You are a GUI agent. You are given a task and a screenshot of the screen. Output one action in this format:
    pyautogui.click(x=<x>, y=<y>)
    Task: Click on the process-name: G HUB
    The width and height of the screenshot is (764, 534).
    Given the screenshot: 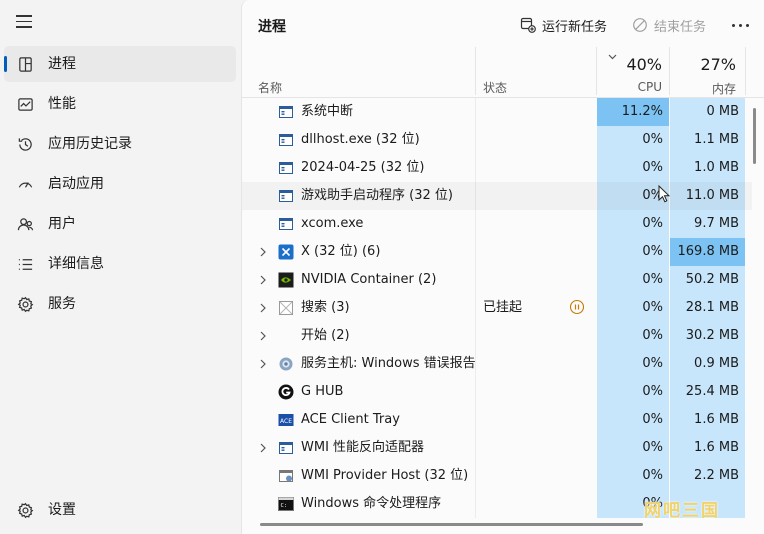 What is the action you would take?
    pyautogui.click(x=322, y=391)
    